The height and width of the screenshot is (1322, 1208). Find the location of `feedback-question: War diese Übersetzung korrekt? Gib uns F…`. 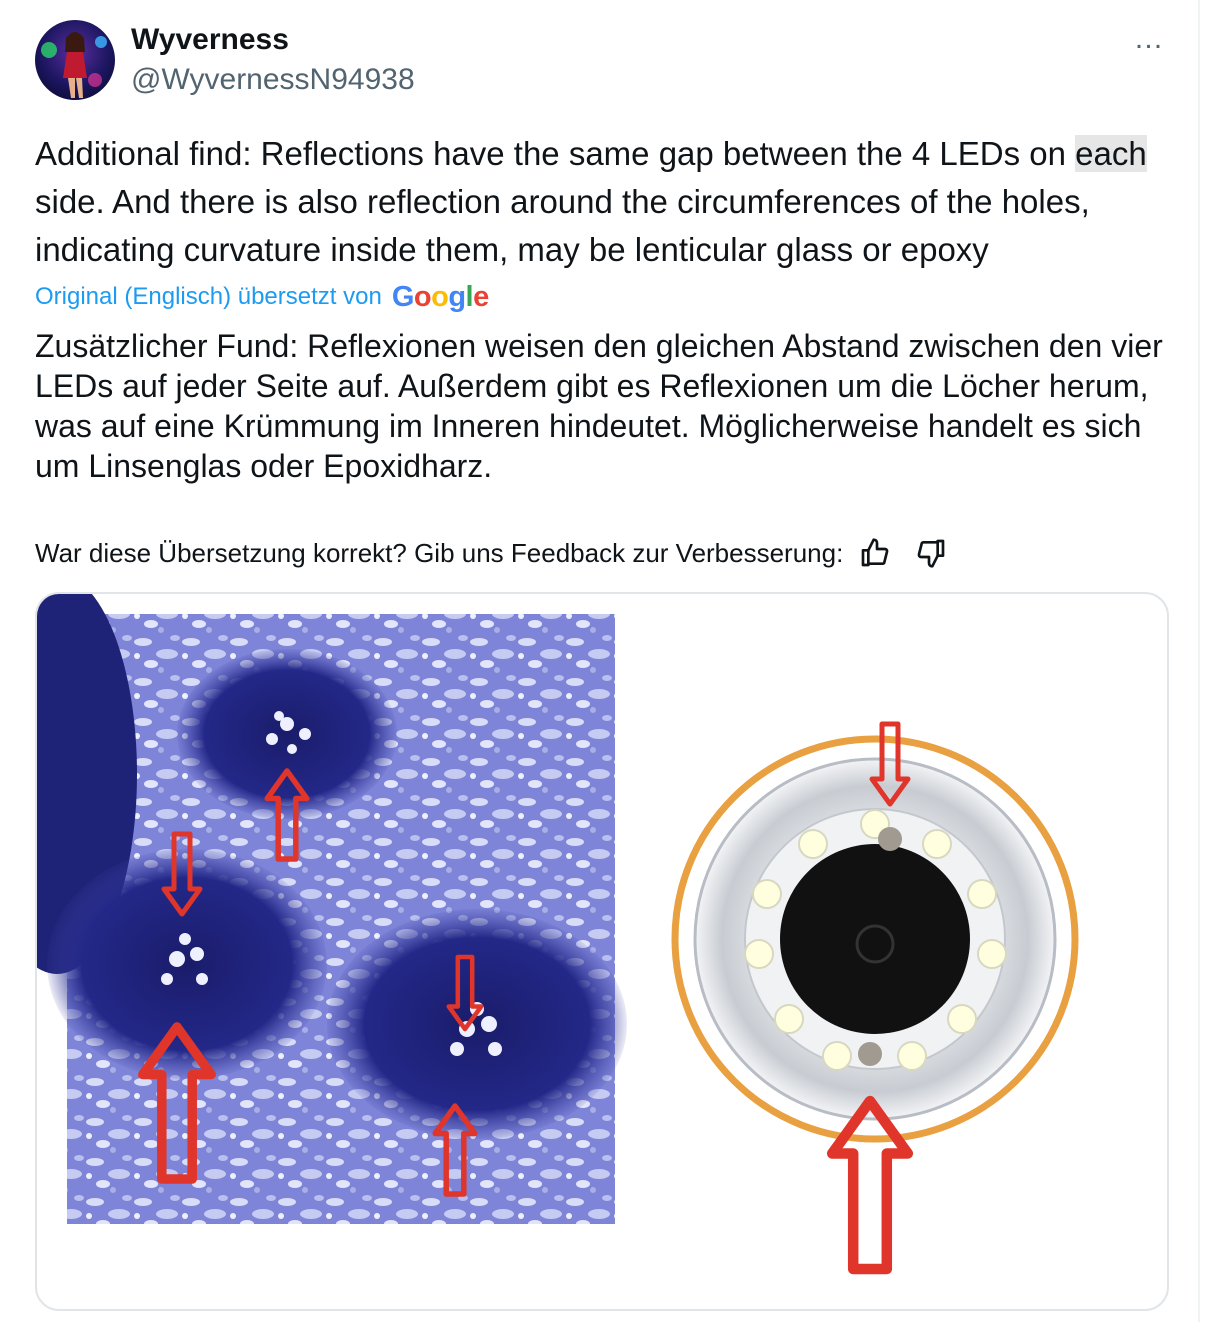

feedback-question: War diese Übersetzung korrekt? Gib uns F… is located at coordinates (439, 553).